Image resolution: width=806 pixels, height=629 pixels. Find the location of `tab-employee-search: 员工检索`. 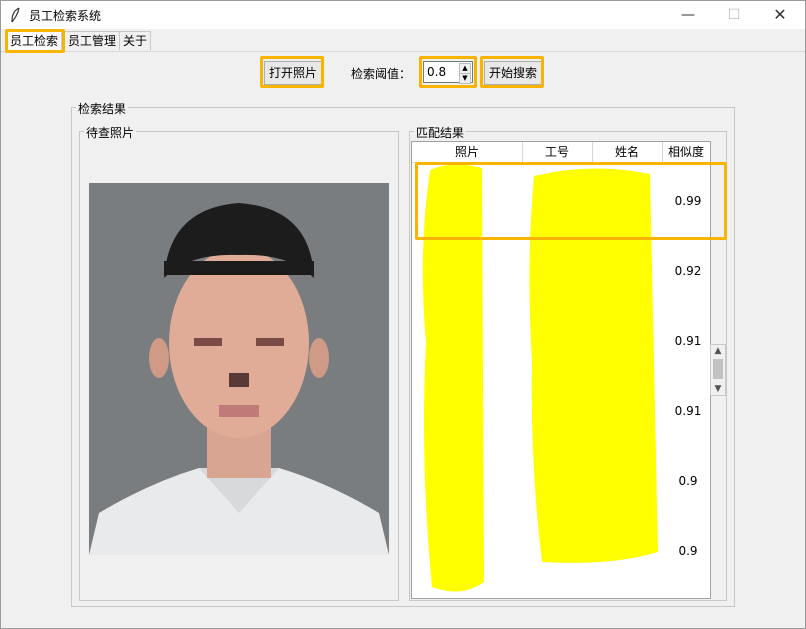

tab-employee-search: 员工检索 is located at coordinates (34, 40).